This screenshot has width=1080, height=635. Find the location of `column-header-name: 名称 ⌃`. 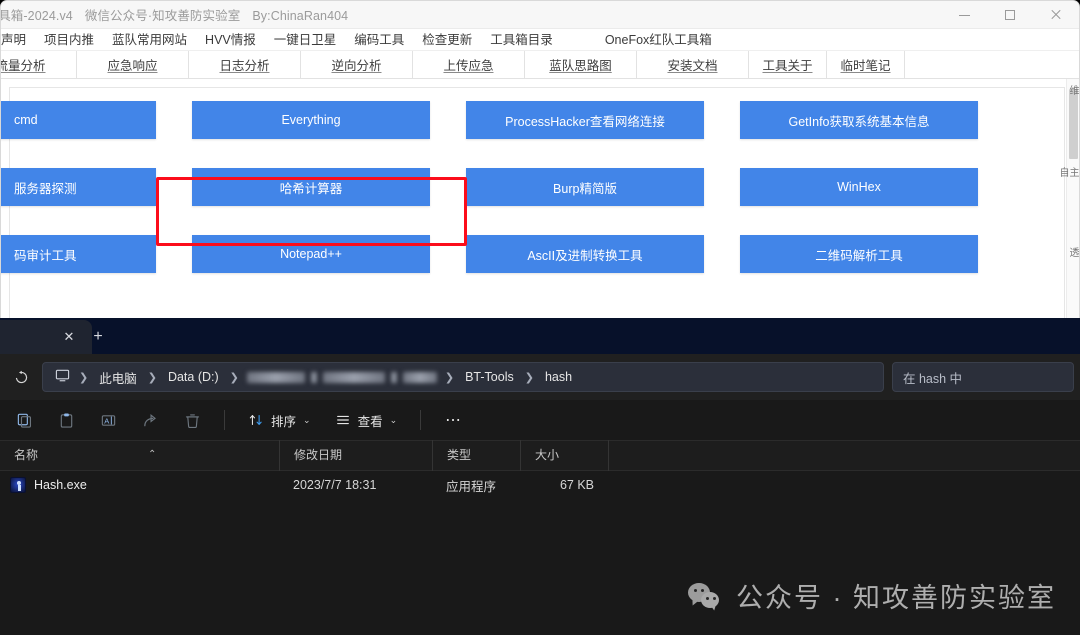

column-header-name: 名称 ⌃ is located at coordinates (139, 455).